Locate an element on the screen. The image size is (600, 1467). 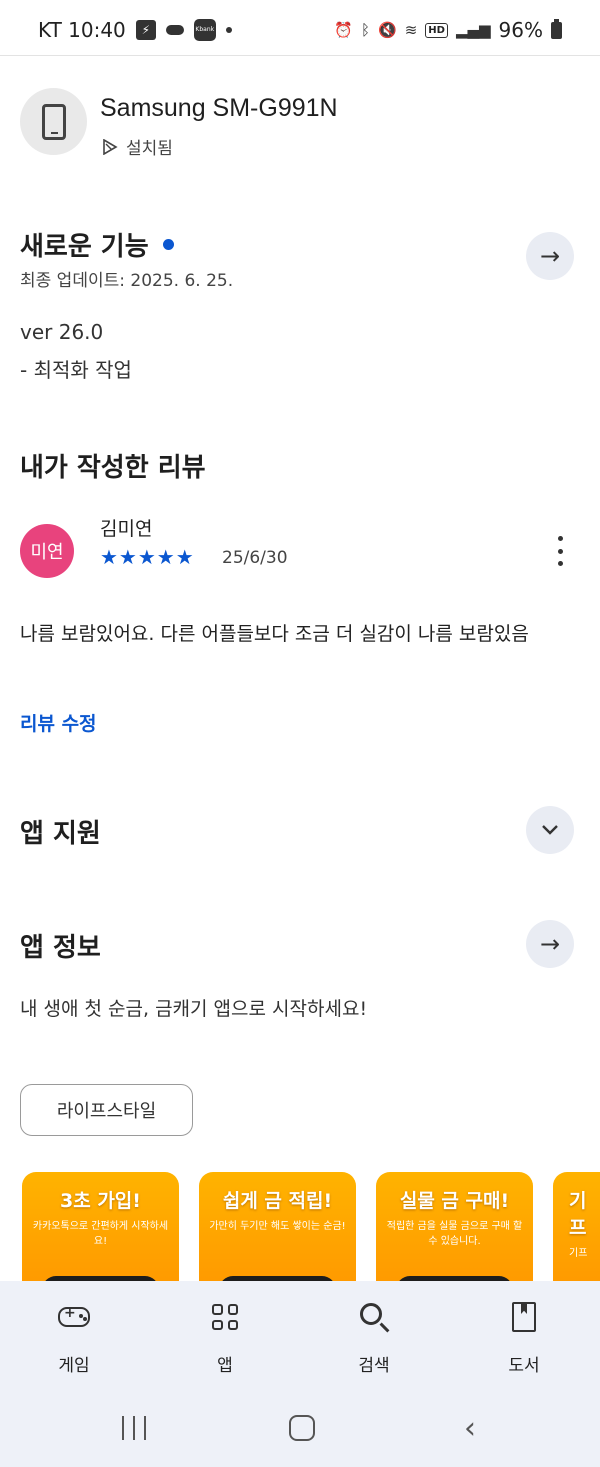
back-icon: ‹ is located at coordinates (470, 1428).